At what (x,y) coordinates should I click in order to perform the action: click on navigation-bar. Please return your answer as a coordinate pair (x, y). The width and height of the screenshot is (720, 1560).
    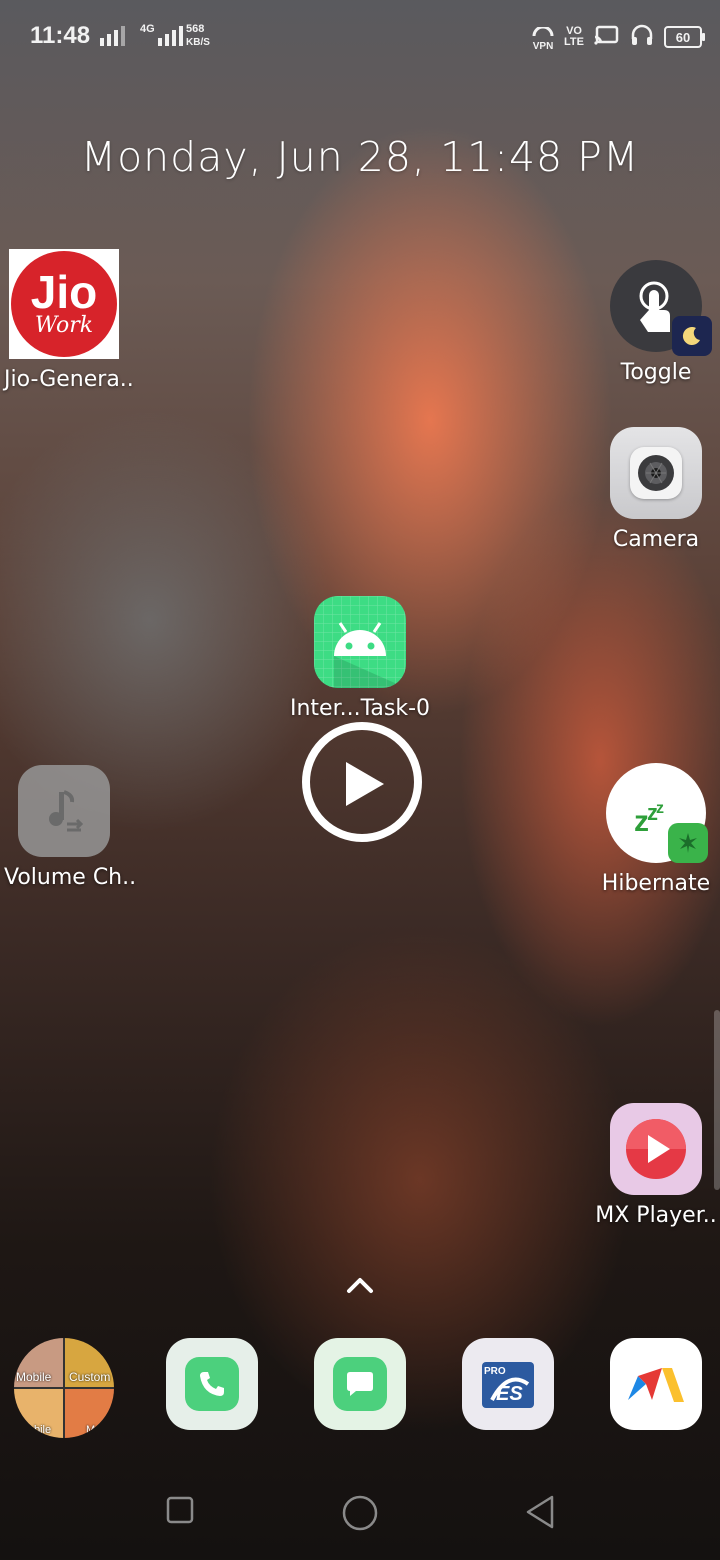
    Looking at the image, I should click on (360, 1515).